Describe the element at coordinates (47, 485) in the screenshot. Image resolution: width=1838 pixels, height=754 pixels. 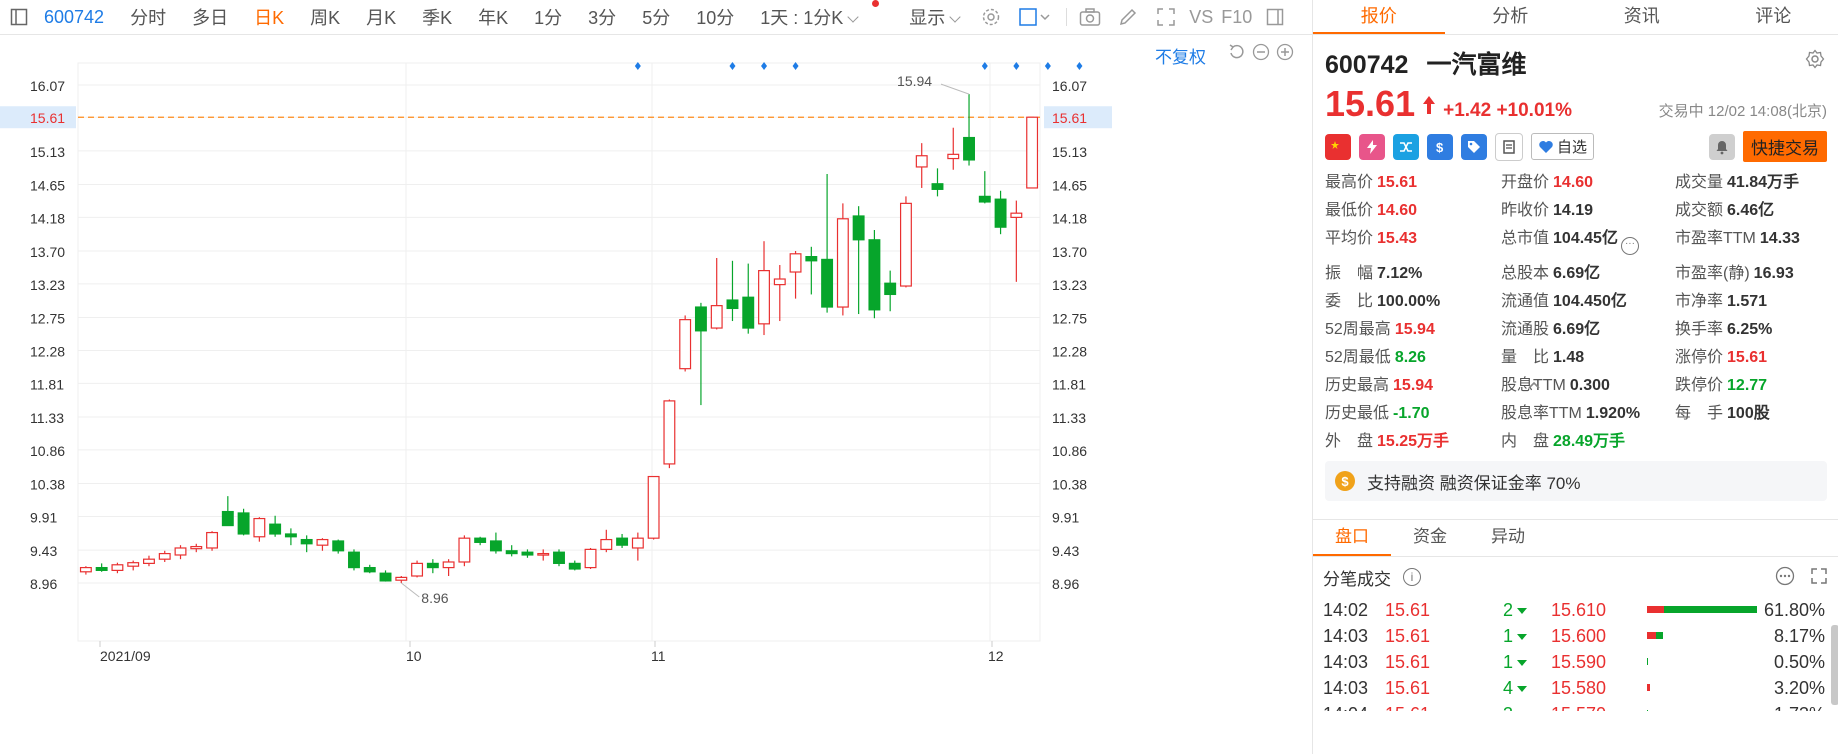
I see `y-tick-label-left: 10.38` at that location.